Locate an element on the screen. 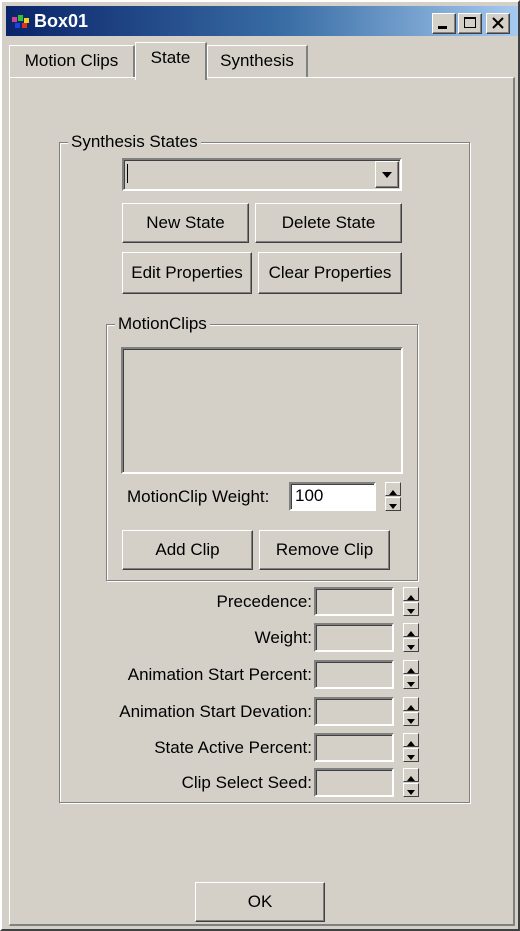 The height and width of the screenshot is (931, 520). animation-start-devation-spinner is located at coordinates (411, 711).